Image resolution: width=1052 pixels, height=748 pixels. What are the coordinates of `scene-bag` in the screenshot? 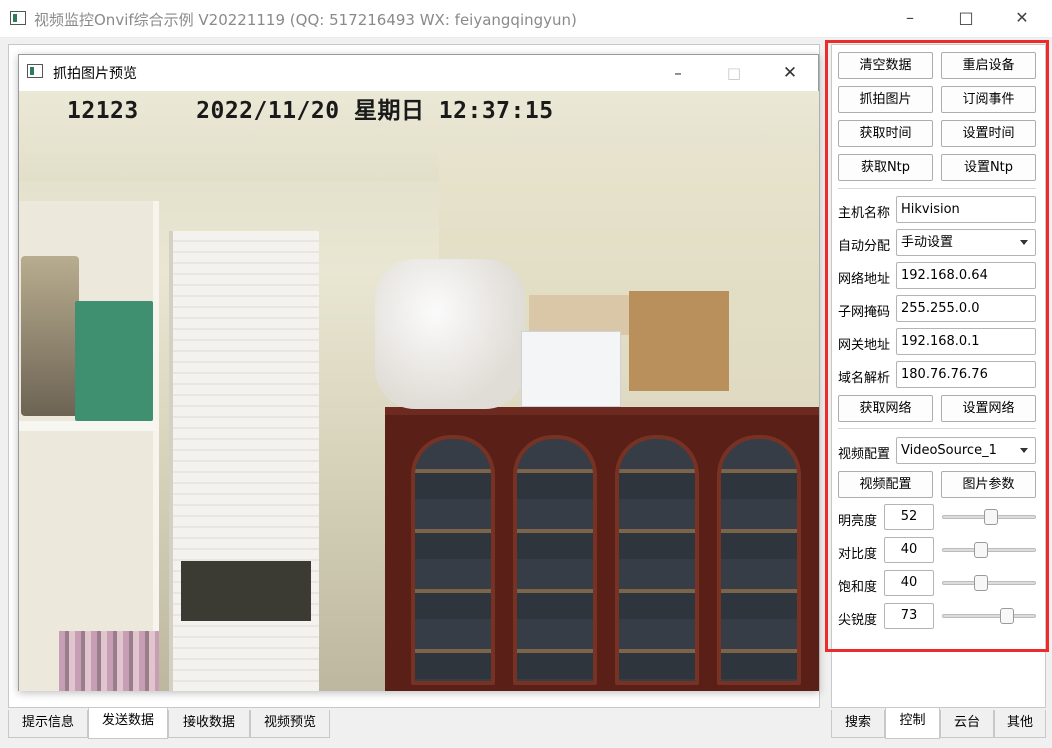 It's located at (50, 336).